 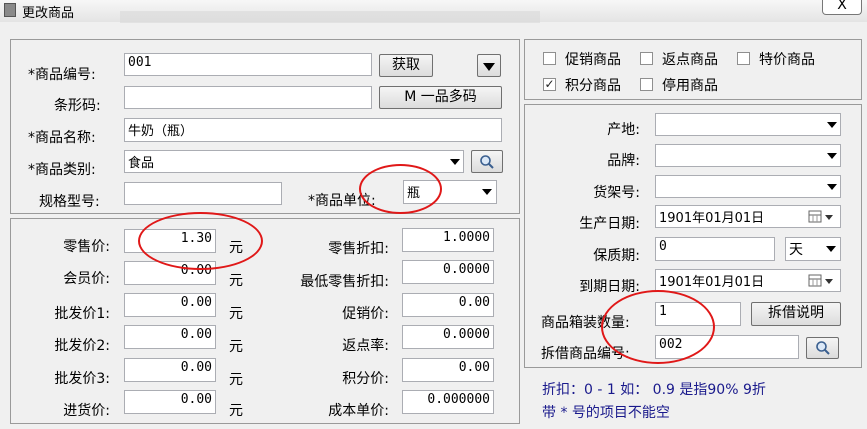 I want to click on cost-unit-price-input: 0.000000, so click(x=448, y=402).